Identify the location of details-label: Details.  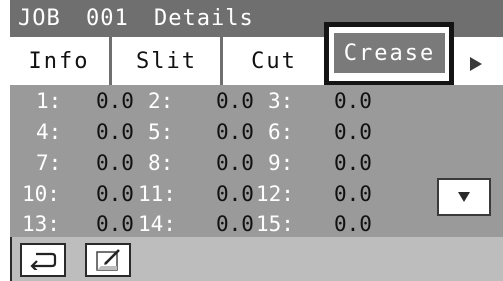
(204, 18).